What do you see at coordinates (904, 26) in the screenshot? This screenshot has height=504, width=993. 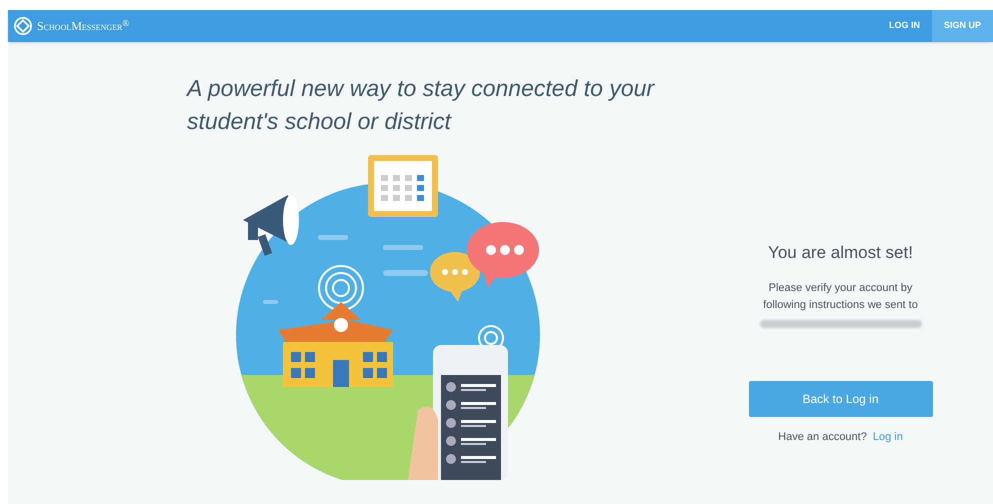 I see `nav-link: LOG IN` at bounding box center [904, 26].